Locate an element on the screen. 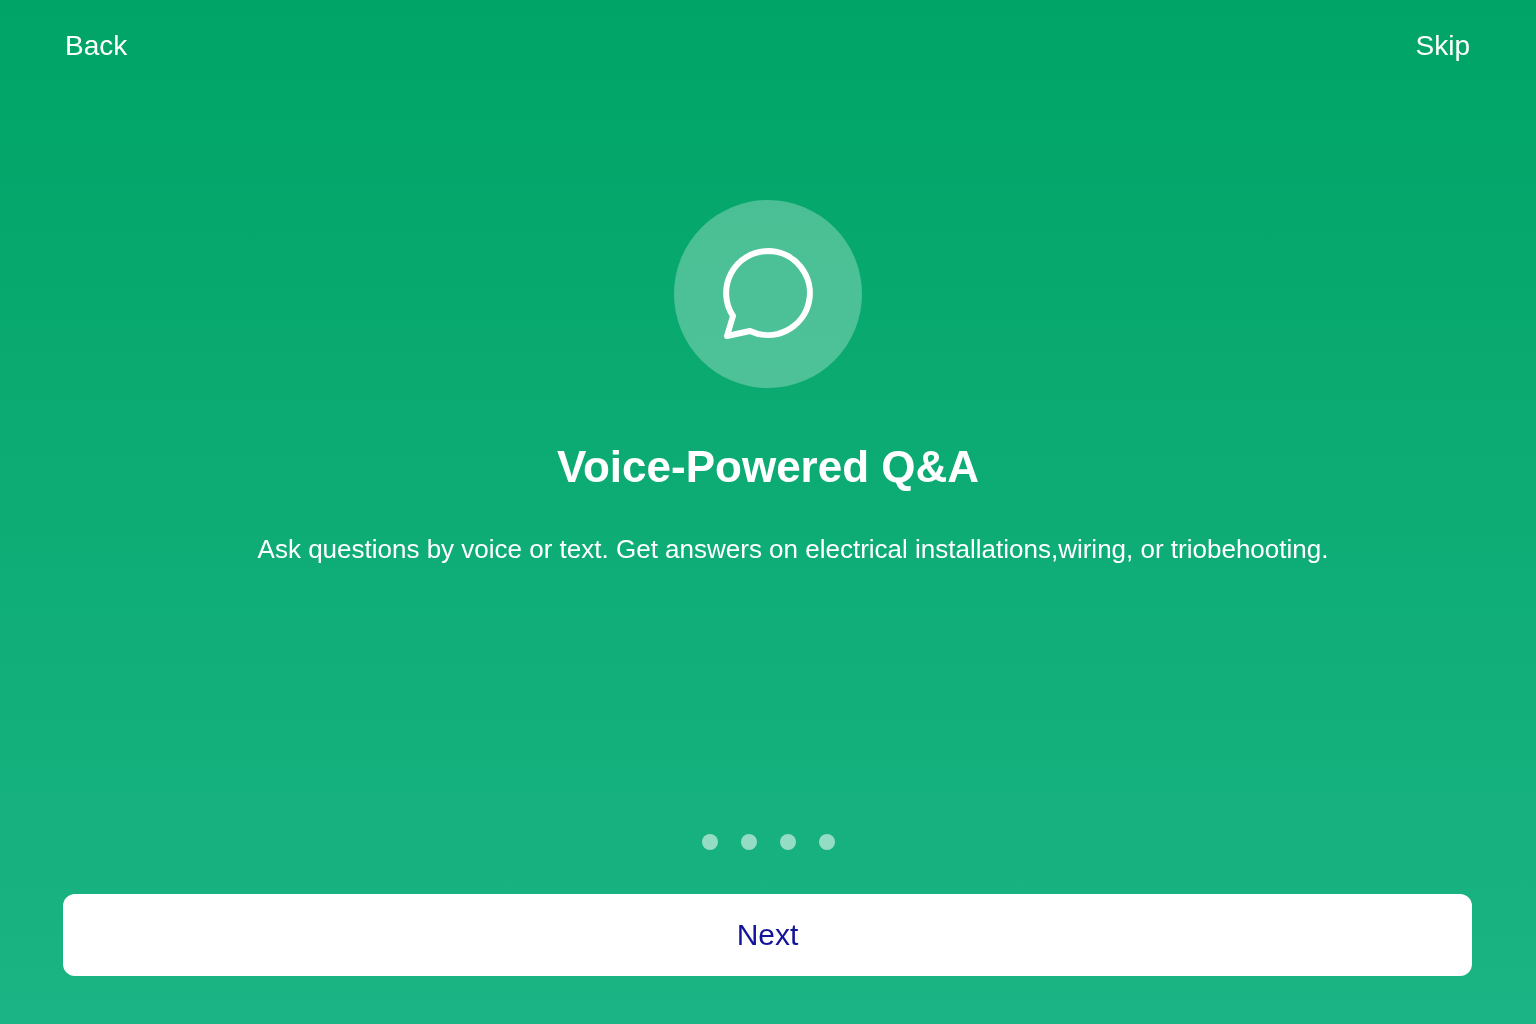 This screenshot has height=1024, width=1536. feature-description: Ask questions by voice or text. Get answers on electrical installations,wiring, or triobehooting. is located at coordinates (793, 549).